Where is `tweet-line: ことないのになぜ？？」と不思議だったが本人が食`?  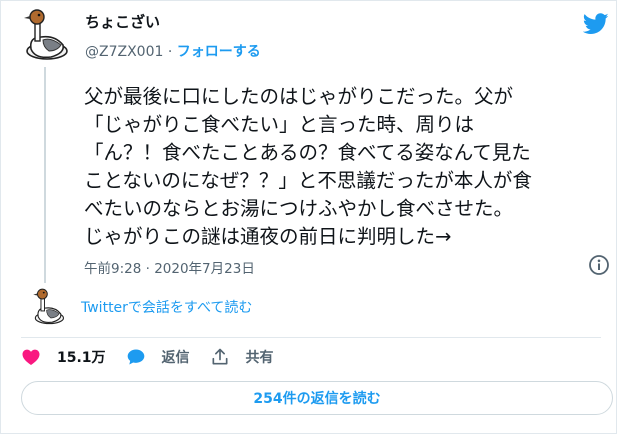 tweet-line: ことないのになぜ？？」と不思議だったが本人が食 is located at coordinates (308, 180).